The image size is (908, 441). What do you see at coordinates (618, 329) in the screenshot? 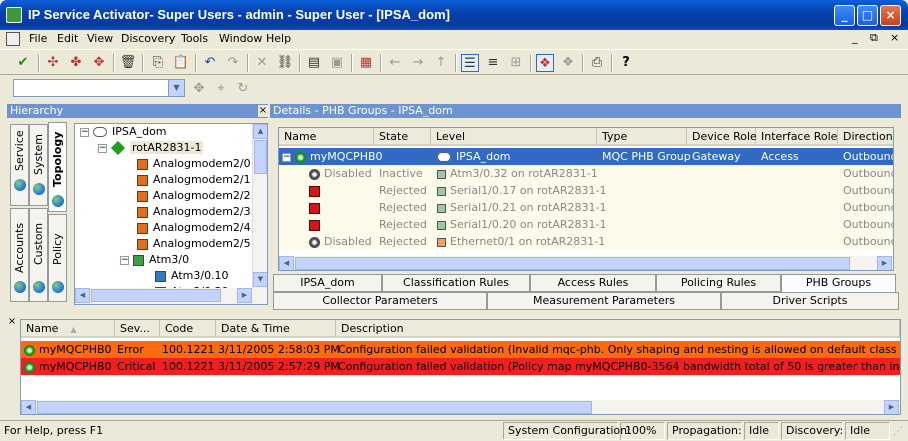
I see `log-header-description: Description` at bounding box center [618, 329].